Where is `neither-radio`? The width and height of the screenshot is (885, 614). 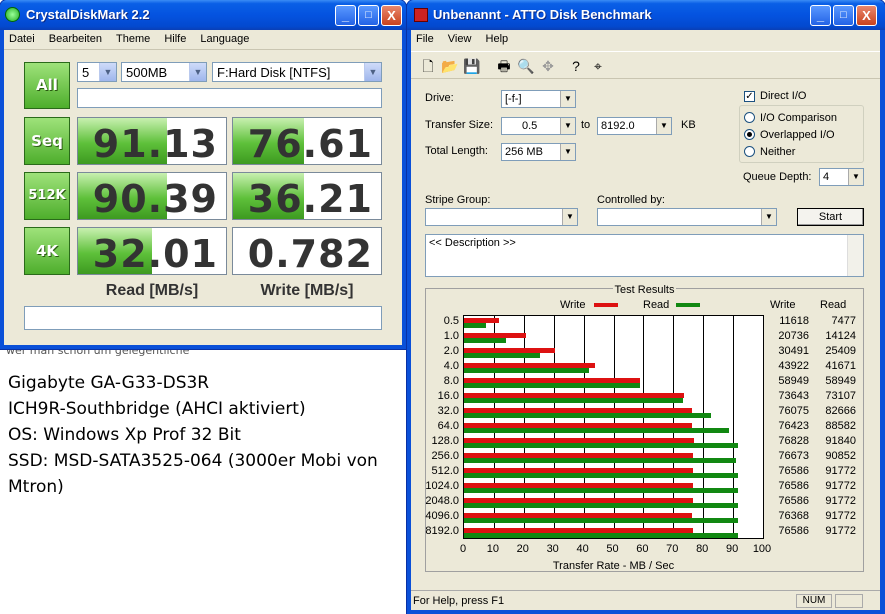
neither-radio is located at coordinates (749, 151).